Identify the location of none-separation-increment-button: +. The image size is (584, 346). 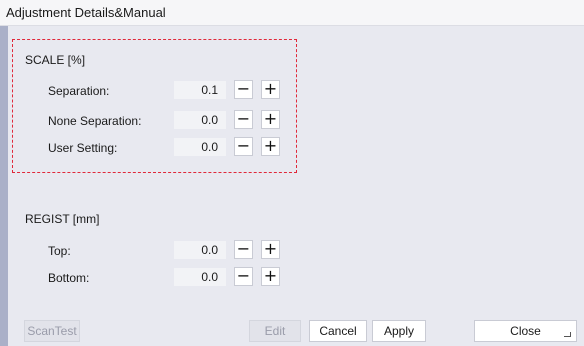
(270, 119).